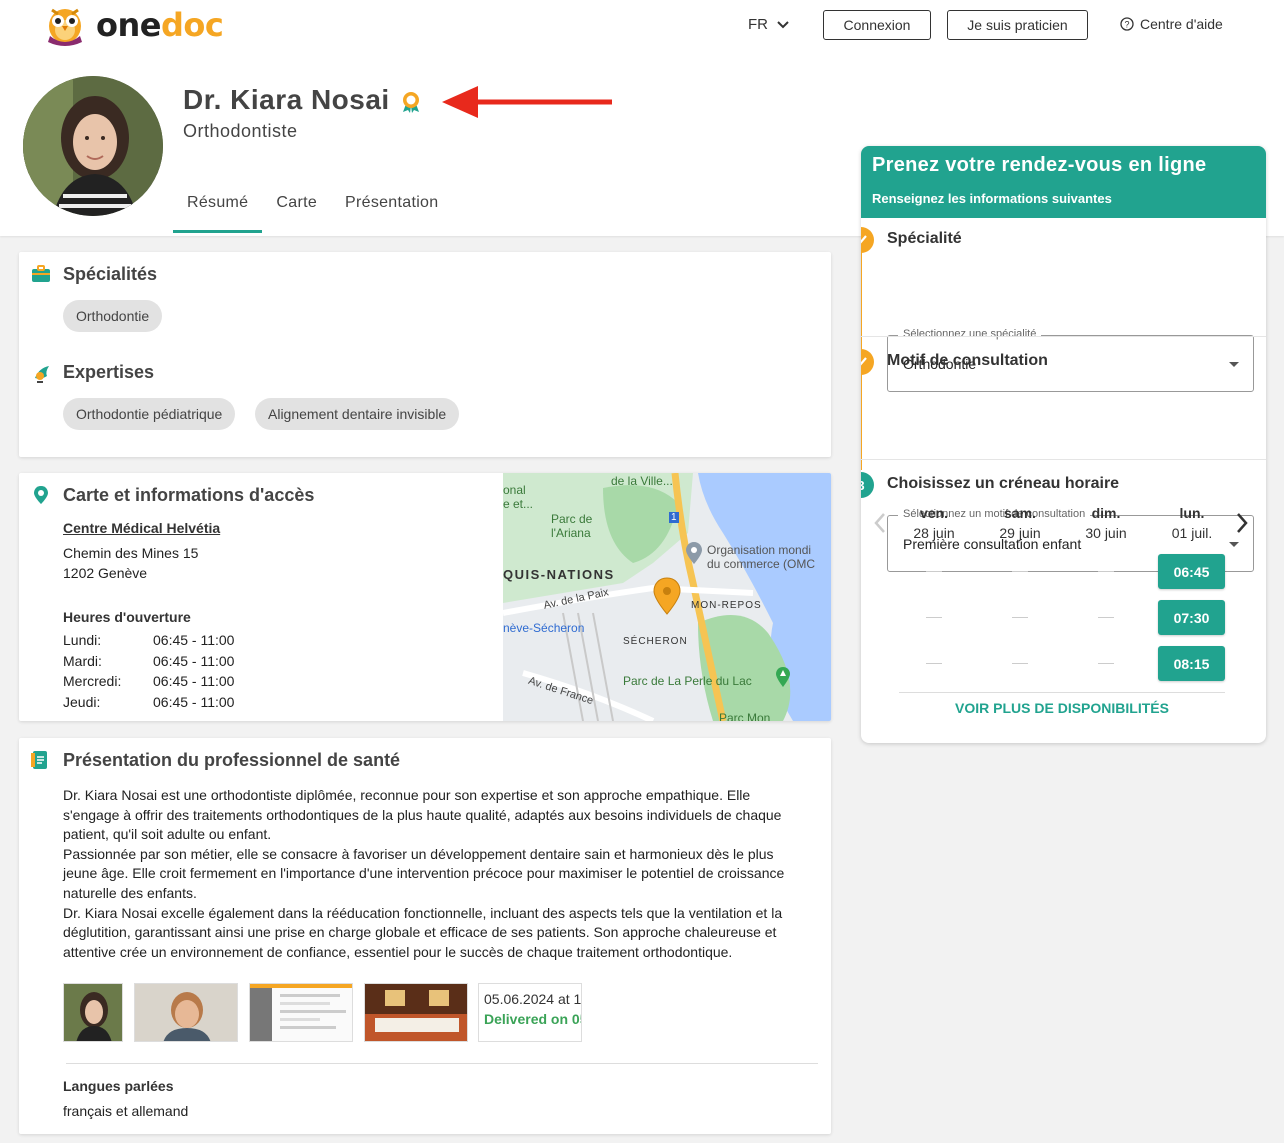 This screenshot has height=1143, width=1284. I want to click on thumbnail-text: Delivered on 05, so click(533, 1019).